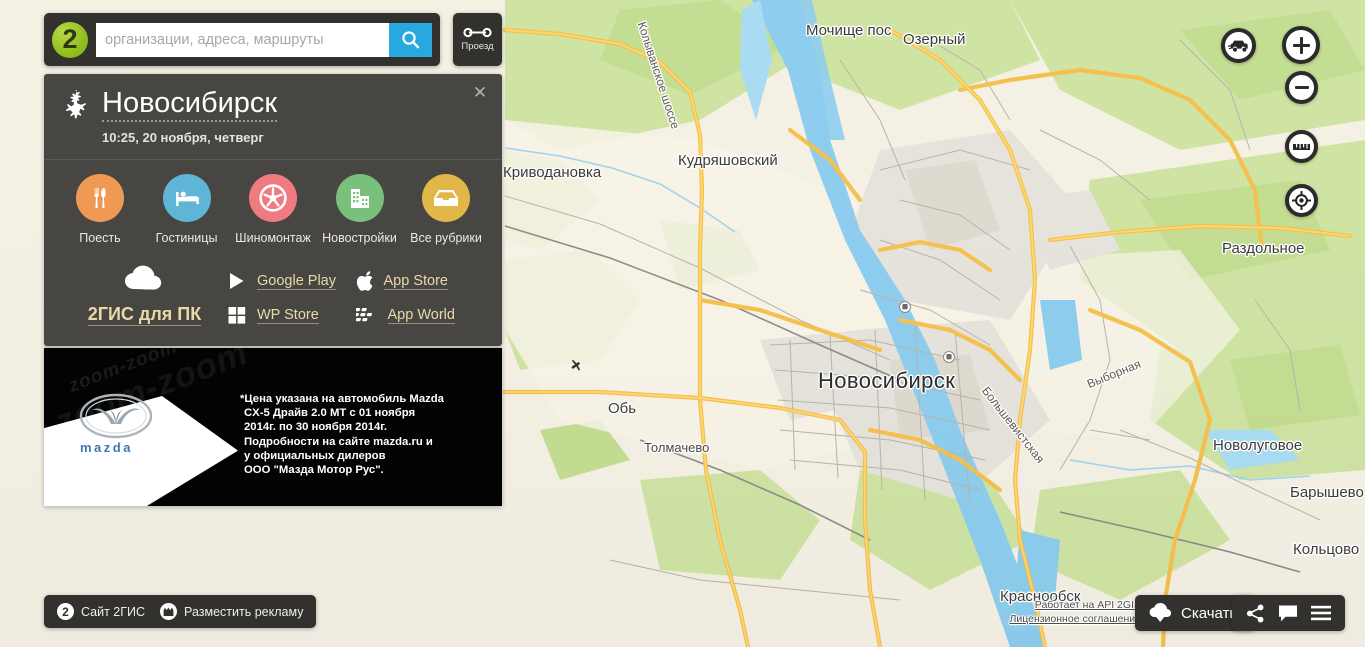 This screenshot has width=1365, height=647. I want to click on share-button, so click(1255, 613).